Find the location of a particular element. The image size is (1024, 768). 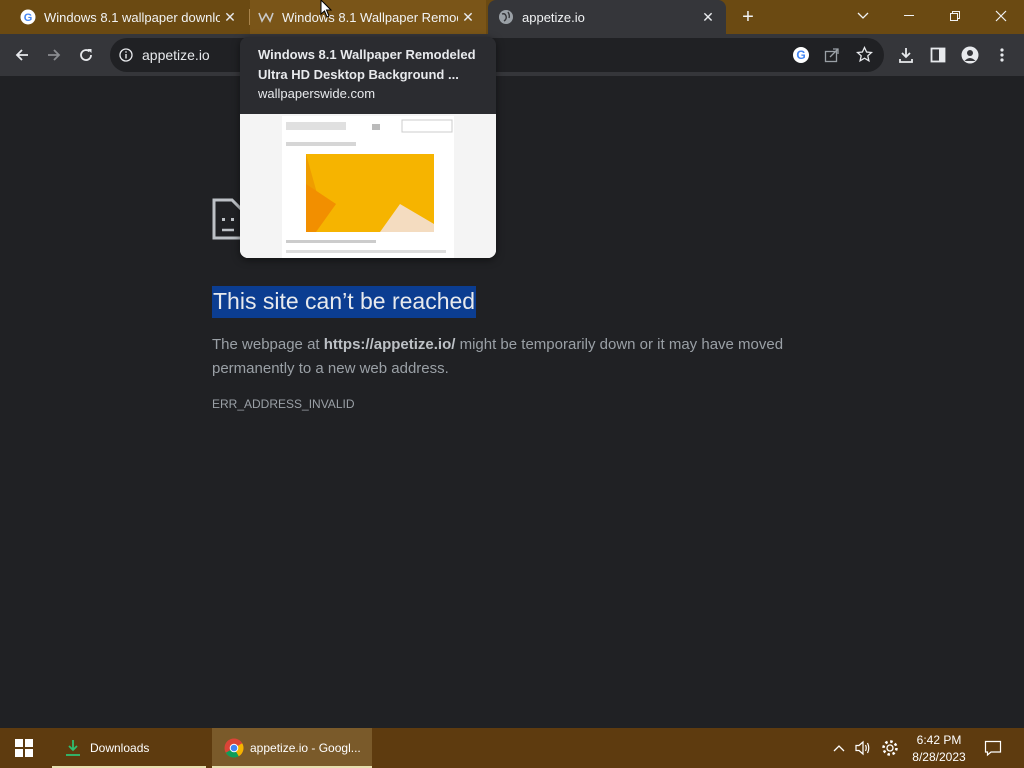

tab-appetize: appetize.io ✕ is located at coordinates (607, 17).